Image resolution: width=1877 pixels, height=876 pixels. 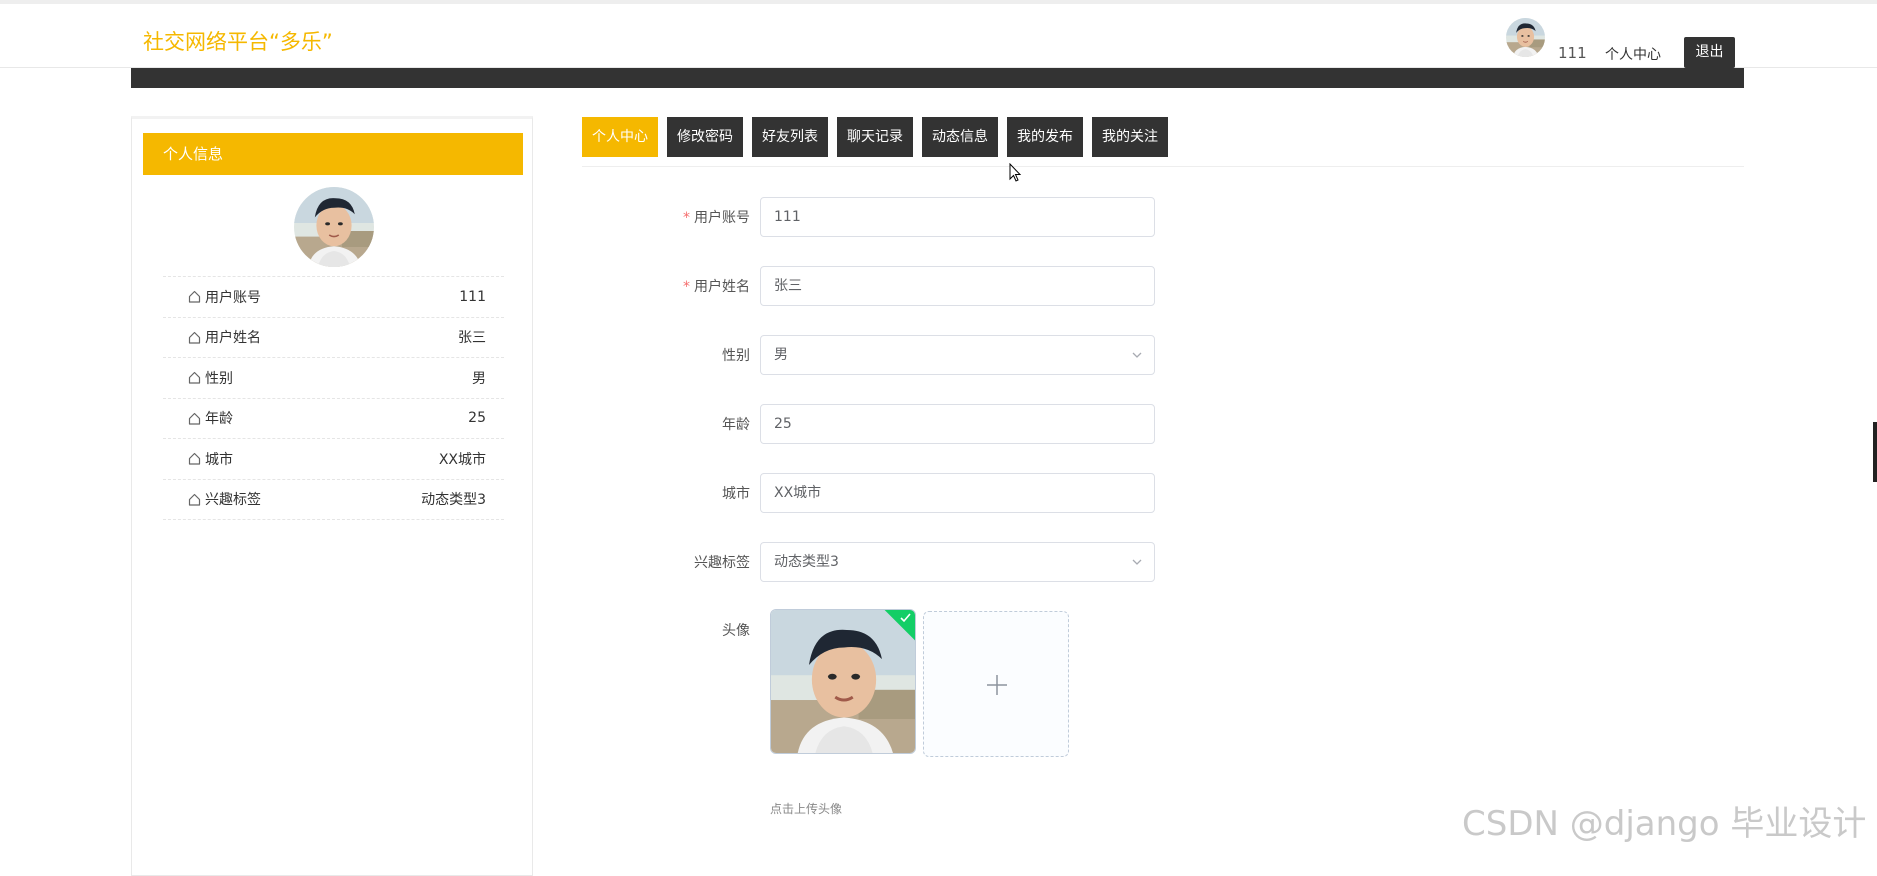 I want to click on interest-label: 兴趣标签, so click(x=722, y=563).